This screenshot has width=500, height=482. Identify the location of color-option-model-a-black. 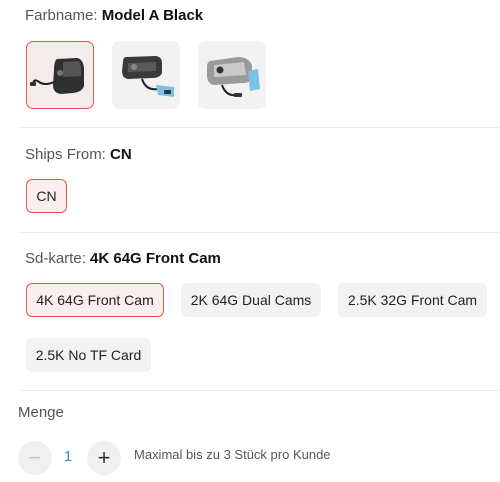
(60, 75).